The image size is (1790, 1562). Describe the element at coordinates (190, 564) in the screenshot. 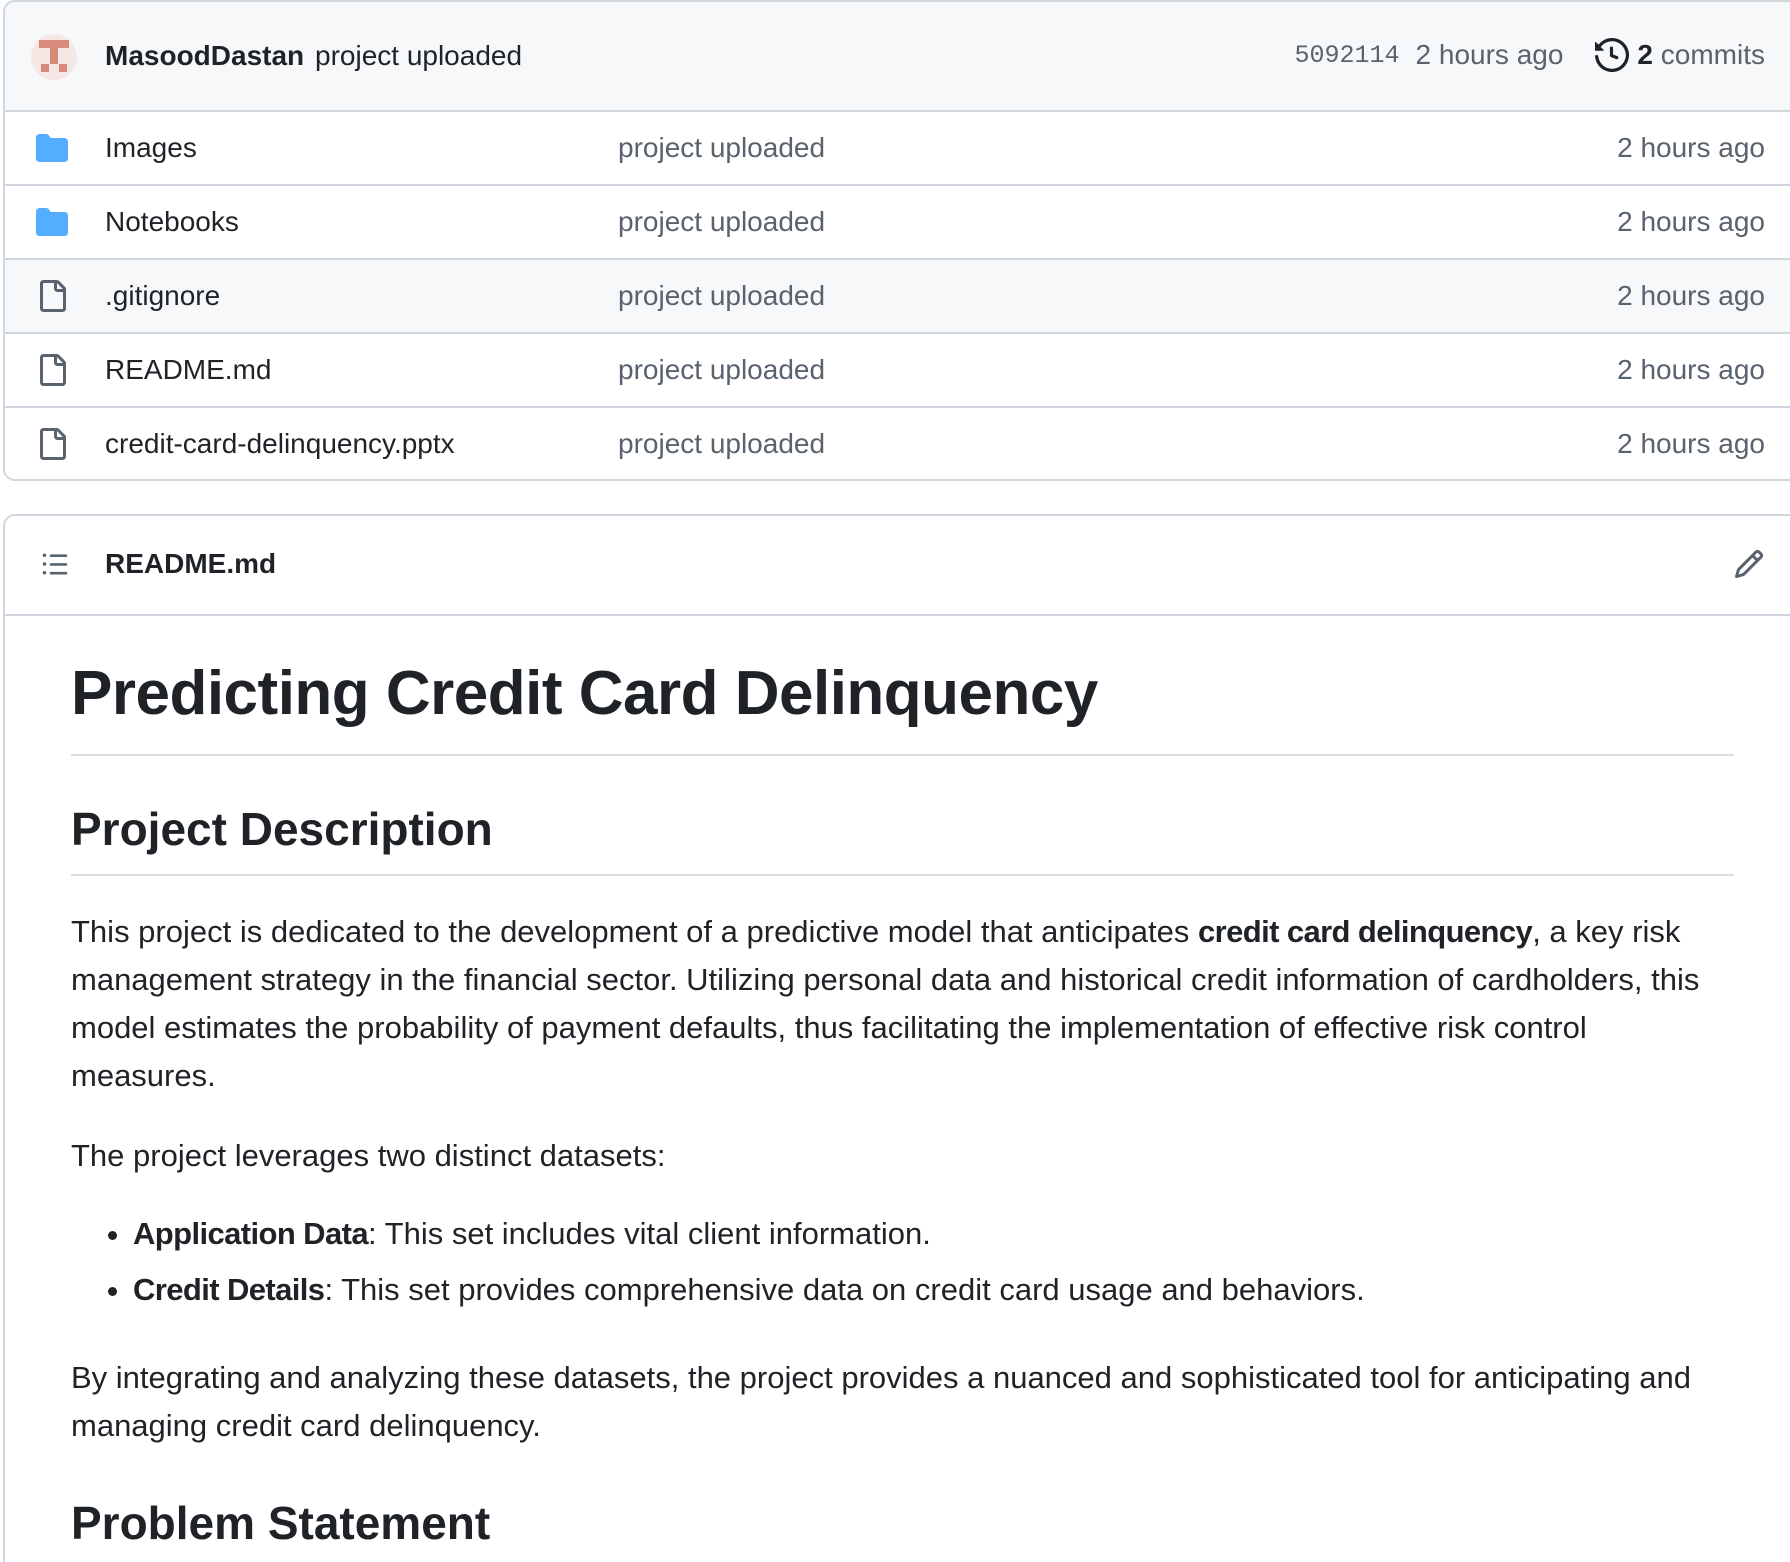

I see `readme-filename: README.md` at that location.